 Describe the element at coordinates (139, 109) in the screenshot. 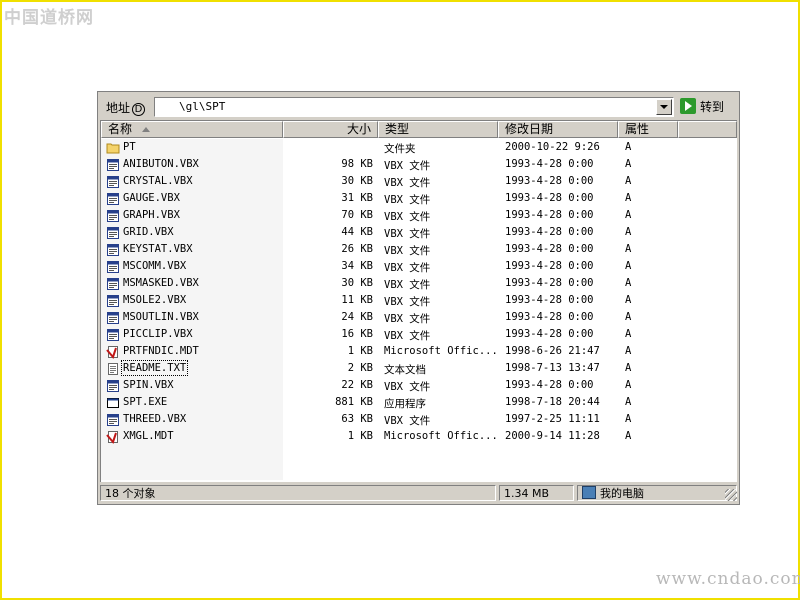

I see `address-hotkey: D` at that location.